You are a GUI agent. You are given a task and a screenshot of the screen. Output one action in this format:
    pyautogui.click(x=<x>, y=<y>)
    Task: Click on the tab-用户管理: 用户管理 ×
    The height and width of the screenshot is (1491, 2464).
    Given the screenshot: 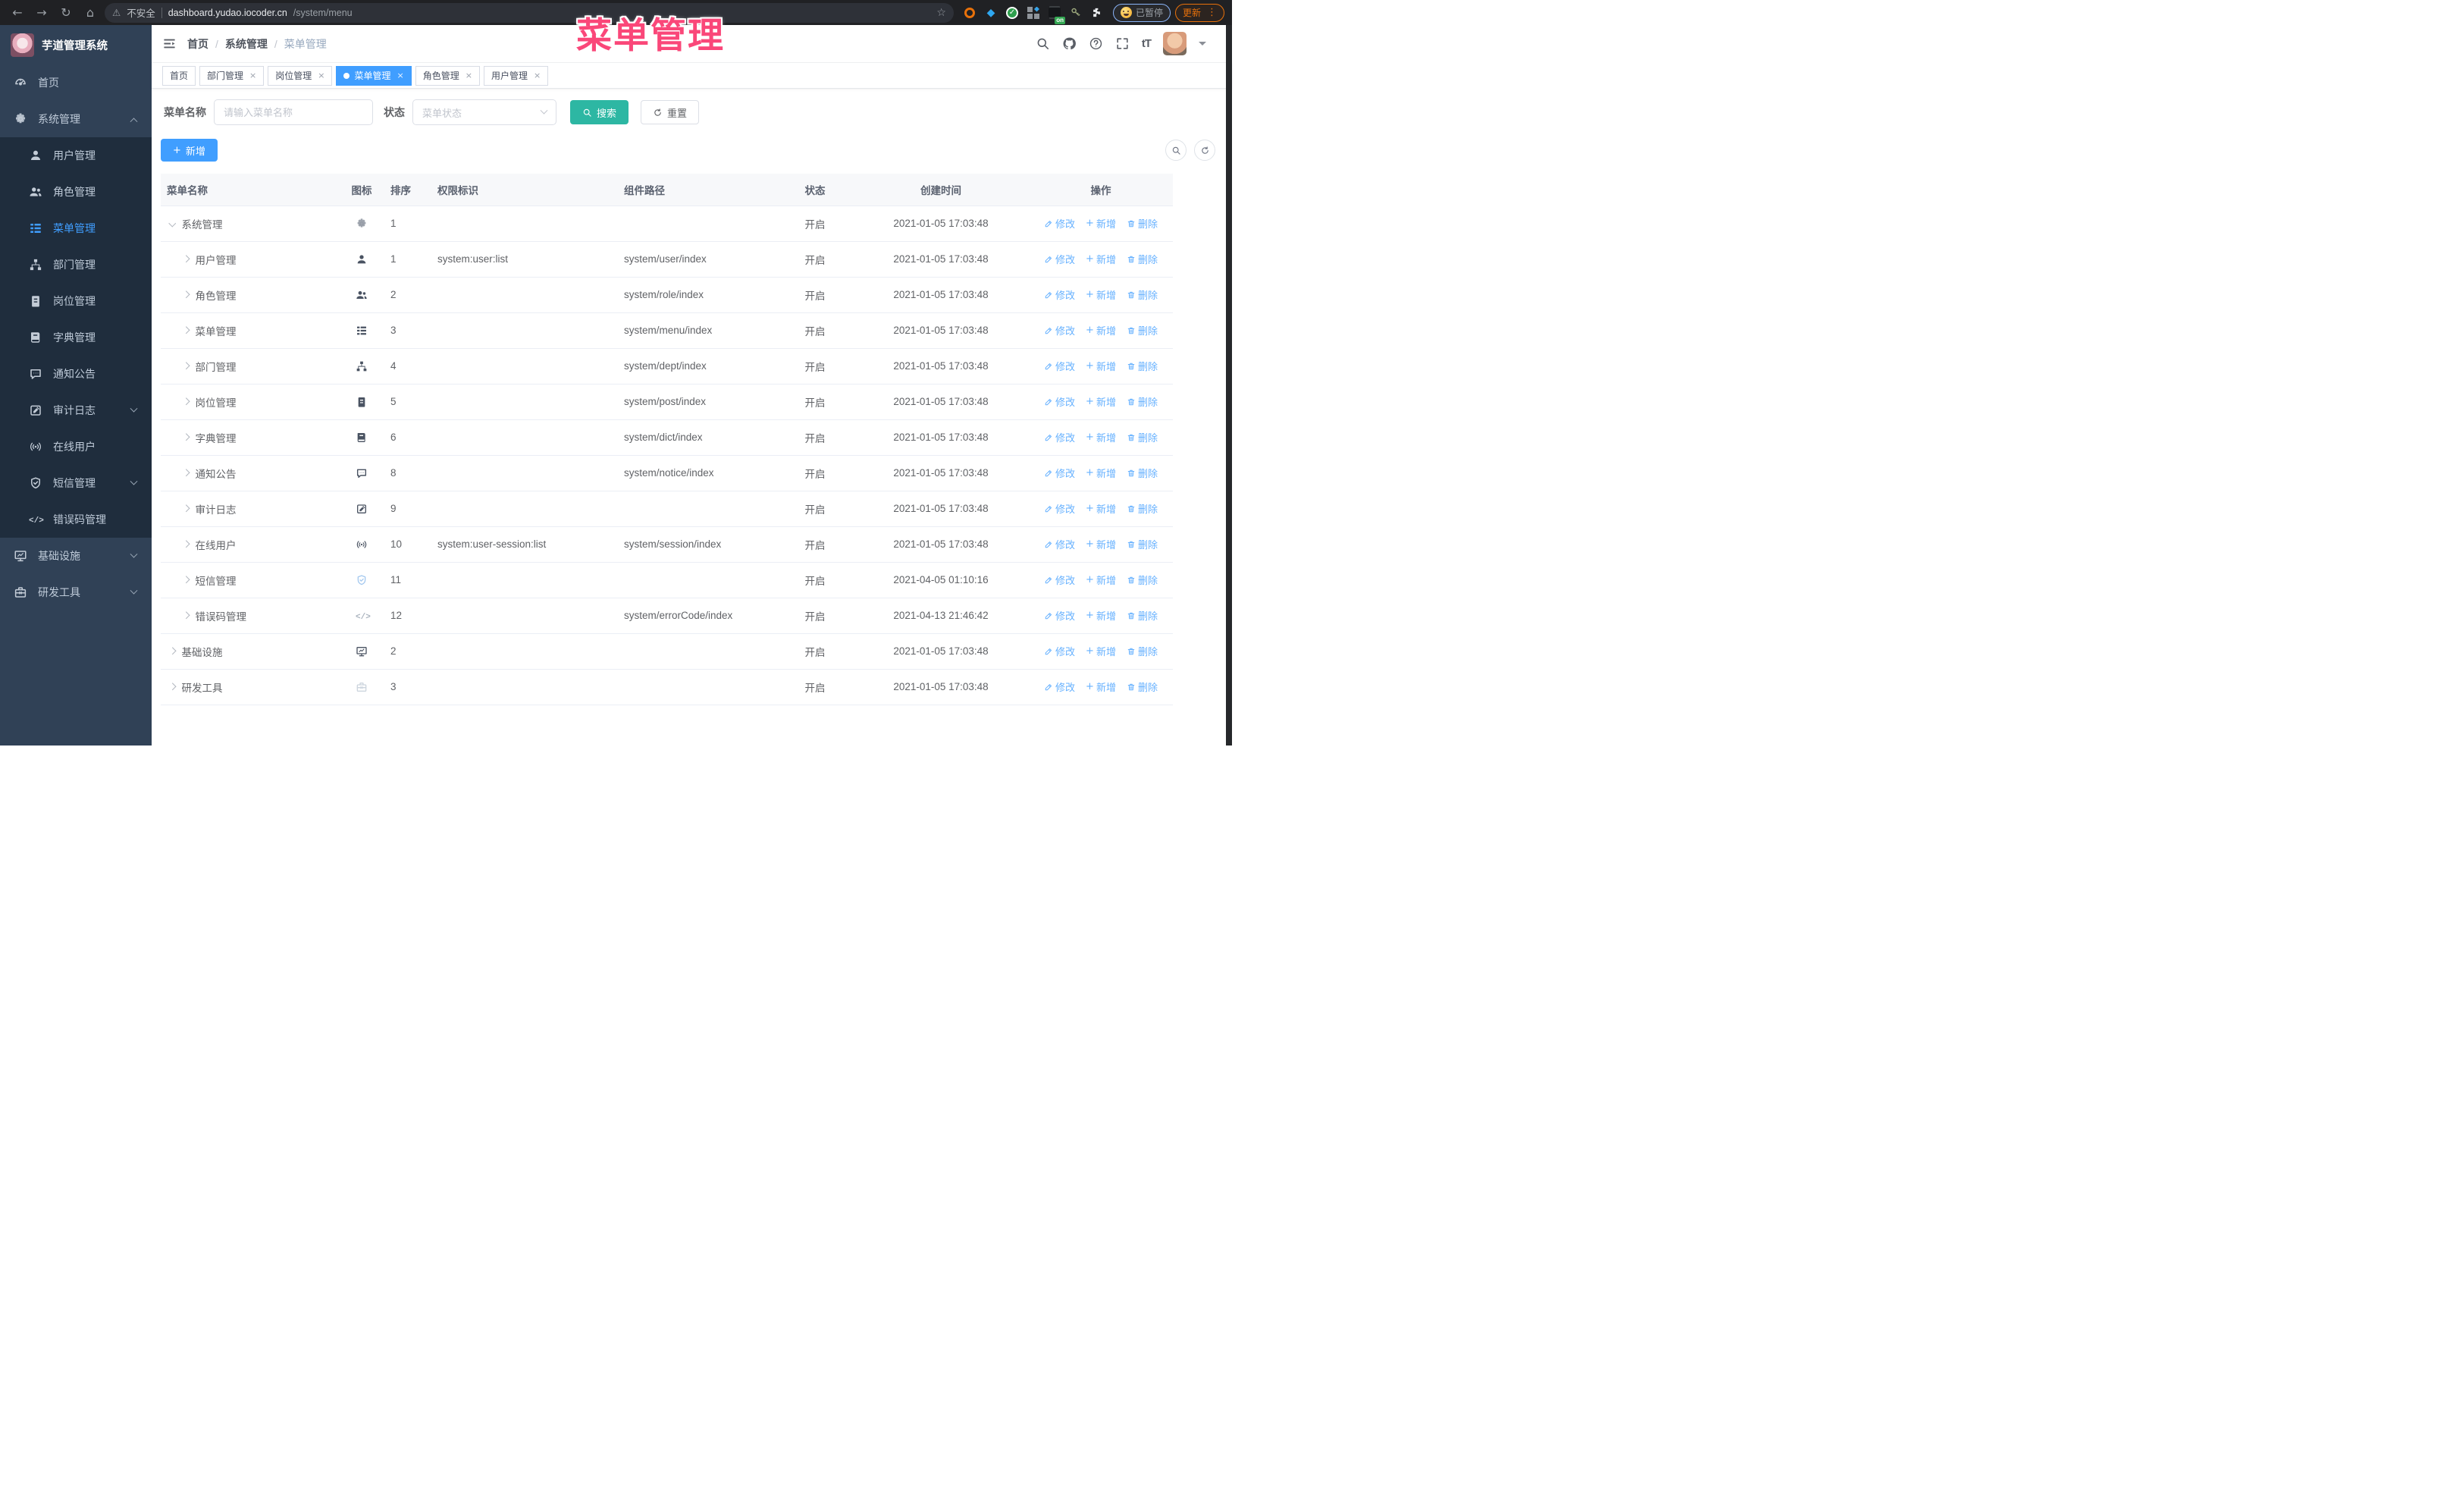 What is the action you would take?
    pyautogui.click(x=516, y=75)
    